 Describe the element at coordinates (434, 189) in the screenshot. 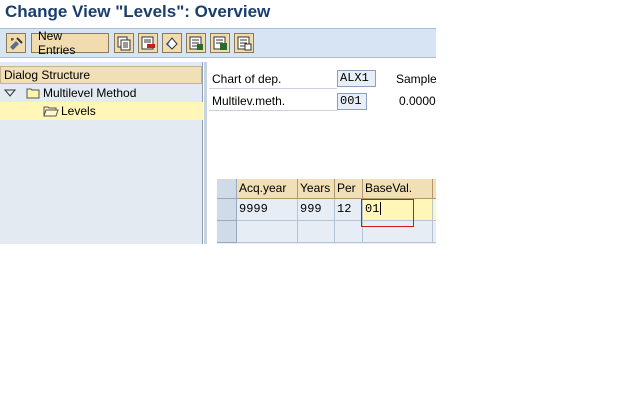

I see `column-header-more` at that location.